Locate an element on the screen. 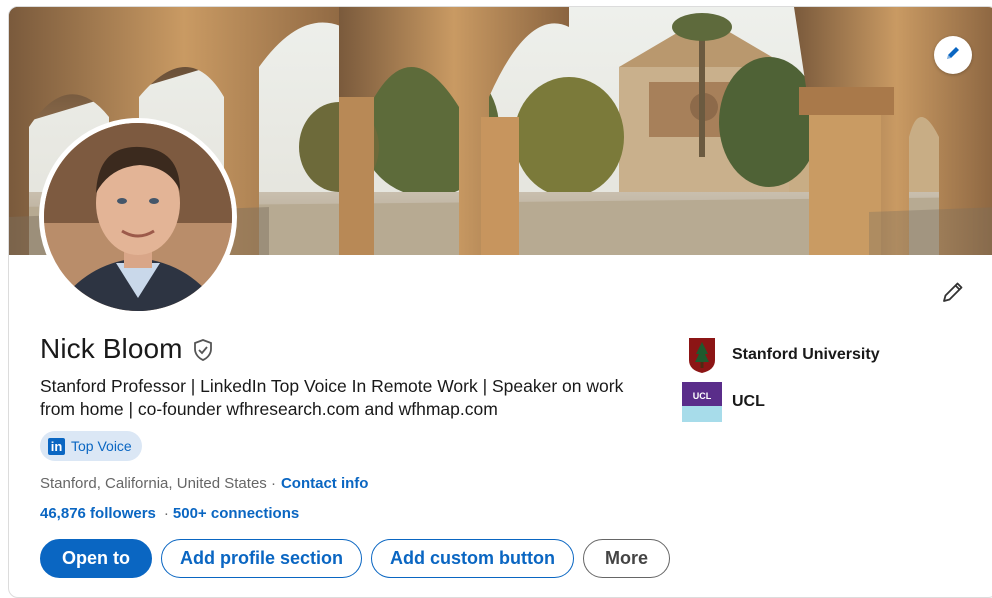 The width and height of the screenshot is (992, 598). contact-info-link: Contact info is located at coordinates (325, 483).